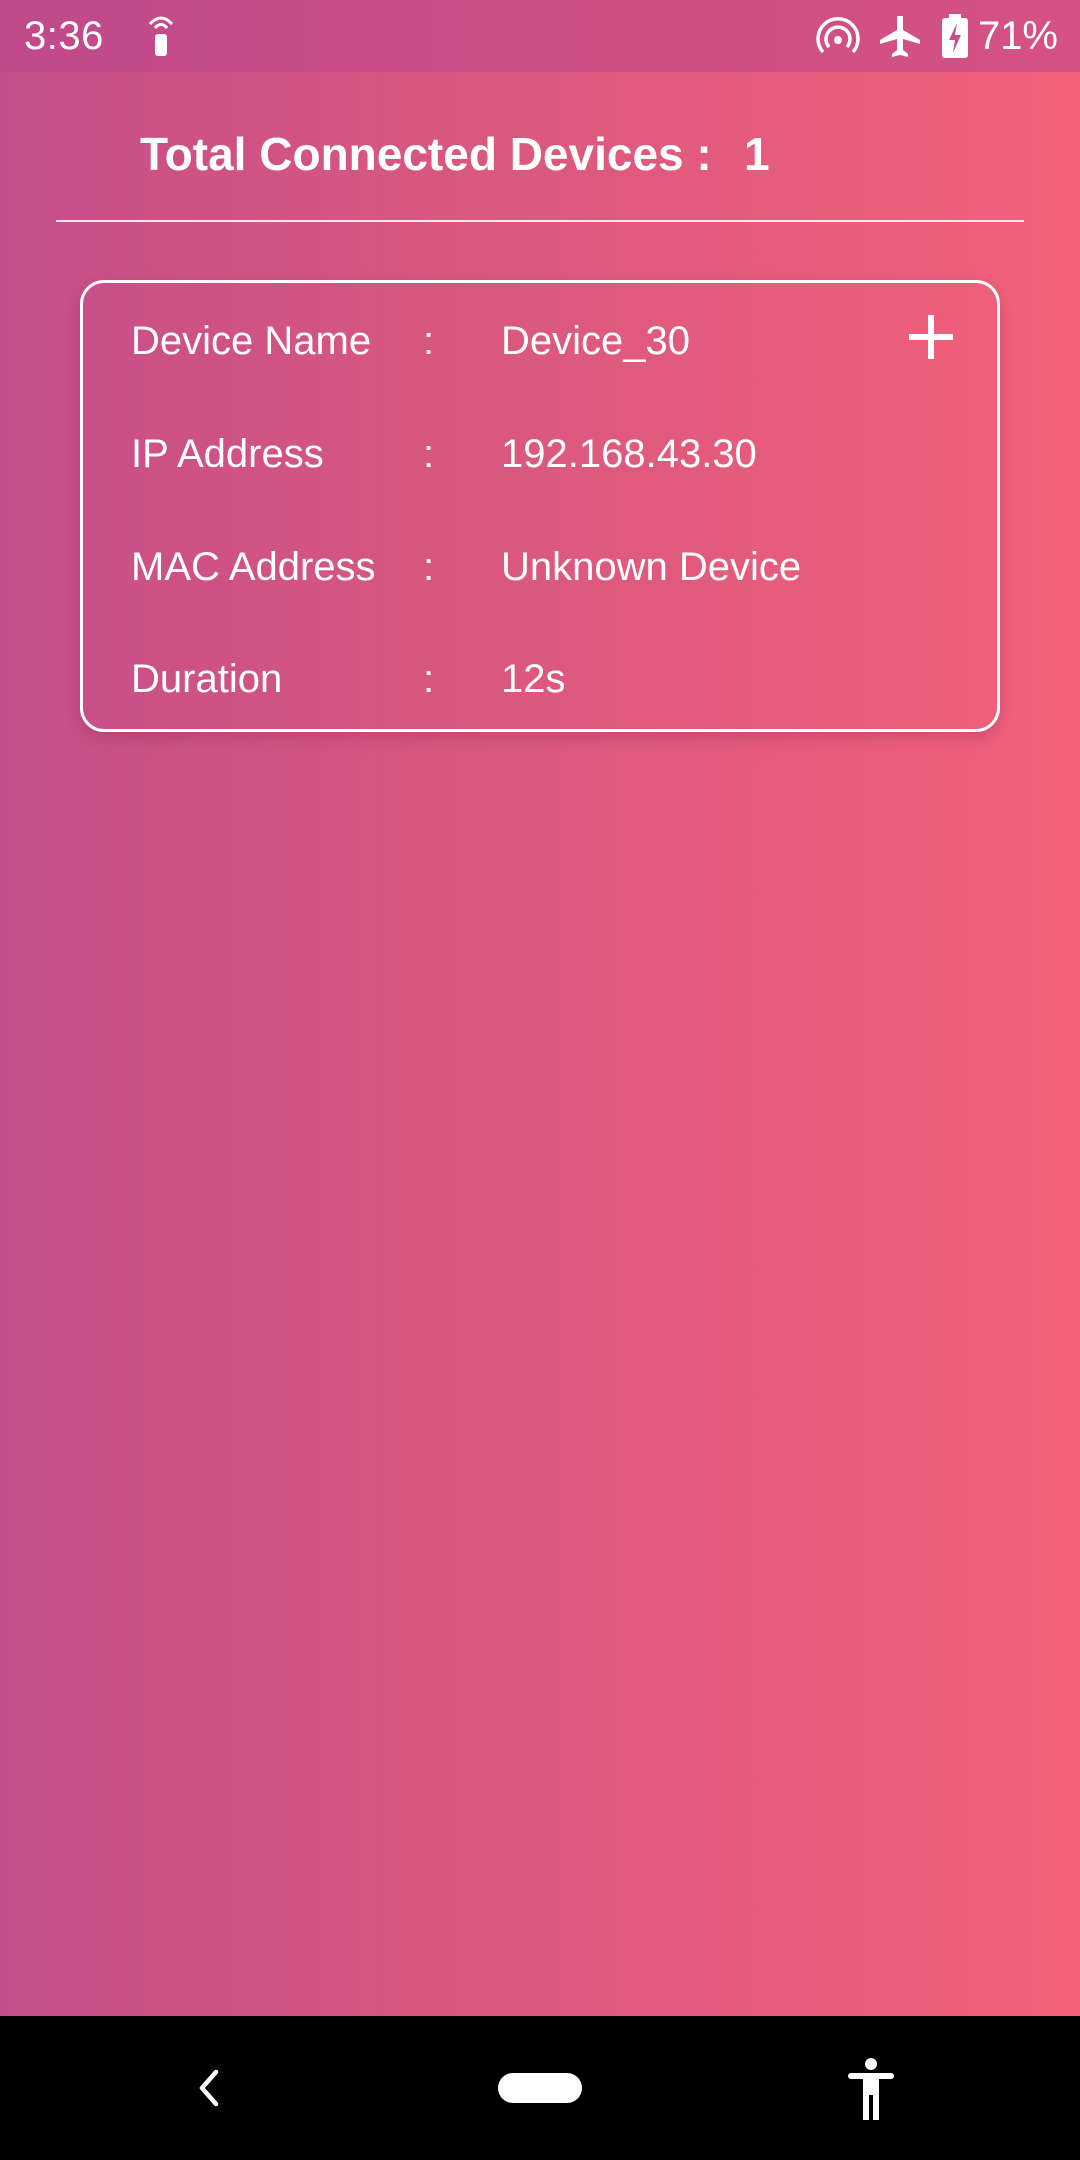 The width and height of the screenshot is (1080, 2160). I want to click on ip-address-value: 192.168.43.30, so click(629, 454).